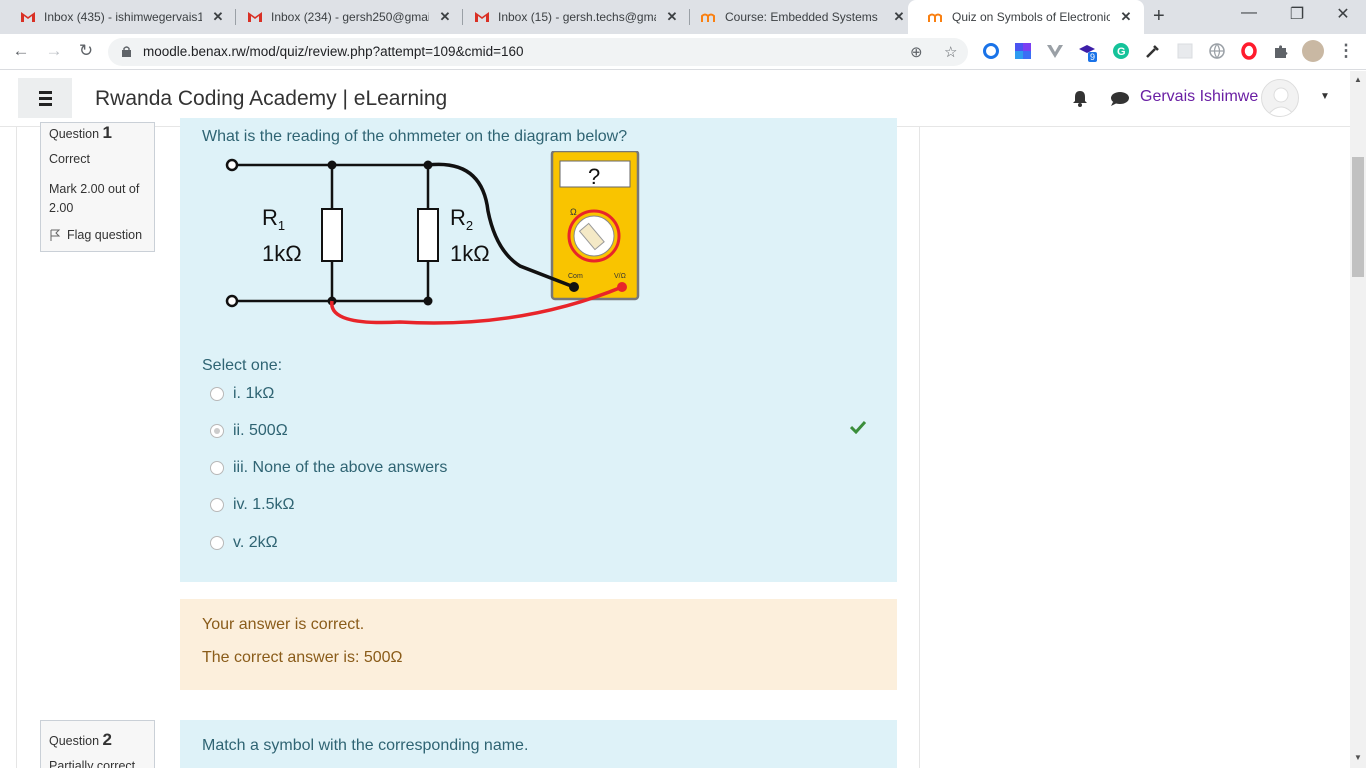 The height and width of the screenshot is (768, 1366). What do you see at coordinates (1031, 17) in the screenshot?
I see `tab-title: Quiz on Symbols of Electronic` at bounding box center [1031, 17].